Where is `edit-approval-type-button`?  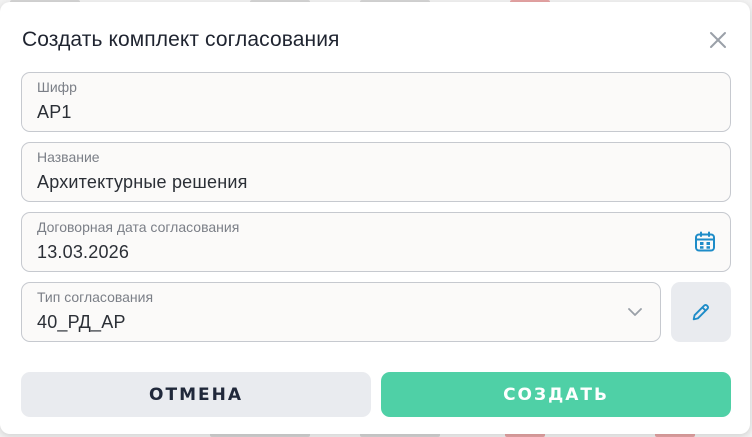
edit-approval-type-button is located at coordinates (701, 312).